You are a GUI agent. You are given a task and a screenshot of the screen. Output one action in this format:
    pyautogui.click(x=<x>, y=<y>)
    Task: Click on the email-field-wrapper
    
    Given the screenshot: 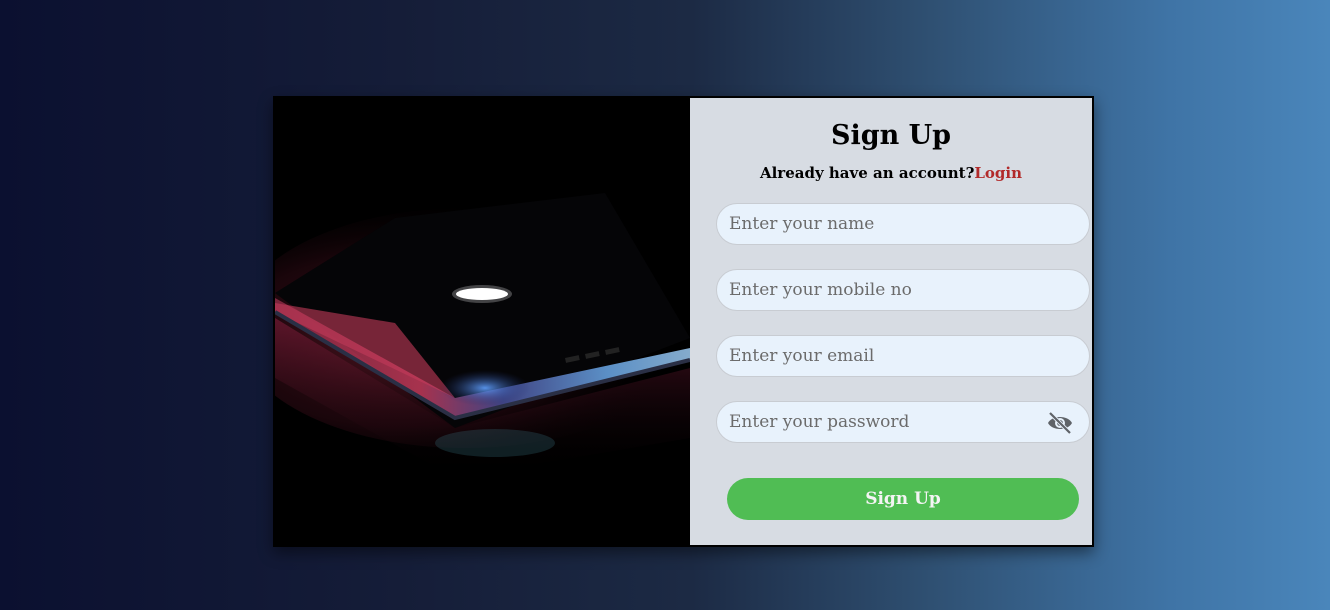 What is the action you would take?
    pyautogui.click(x=903, y=356)
    